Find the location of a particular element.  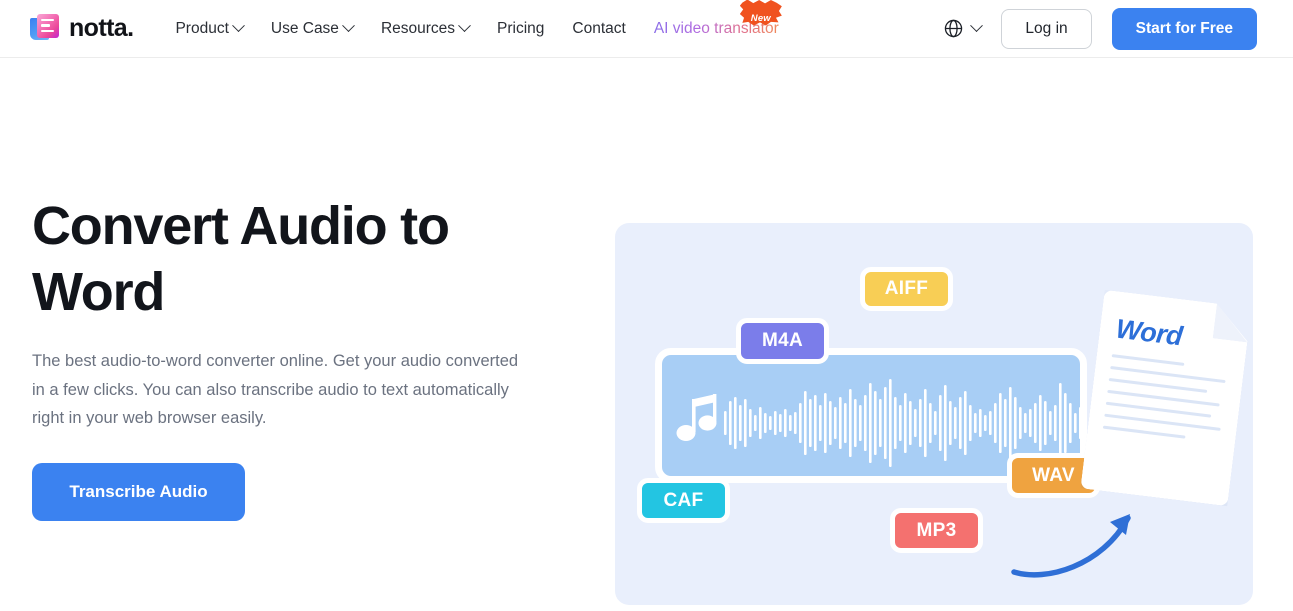

word-document-icon: Word is located at coordinates (1165, 398).